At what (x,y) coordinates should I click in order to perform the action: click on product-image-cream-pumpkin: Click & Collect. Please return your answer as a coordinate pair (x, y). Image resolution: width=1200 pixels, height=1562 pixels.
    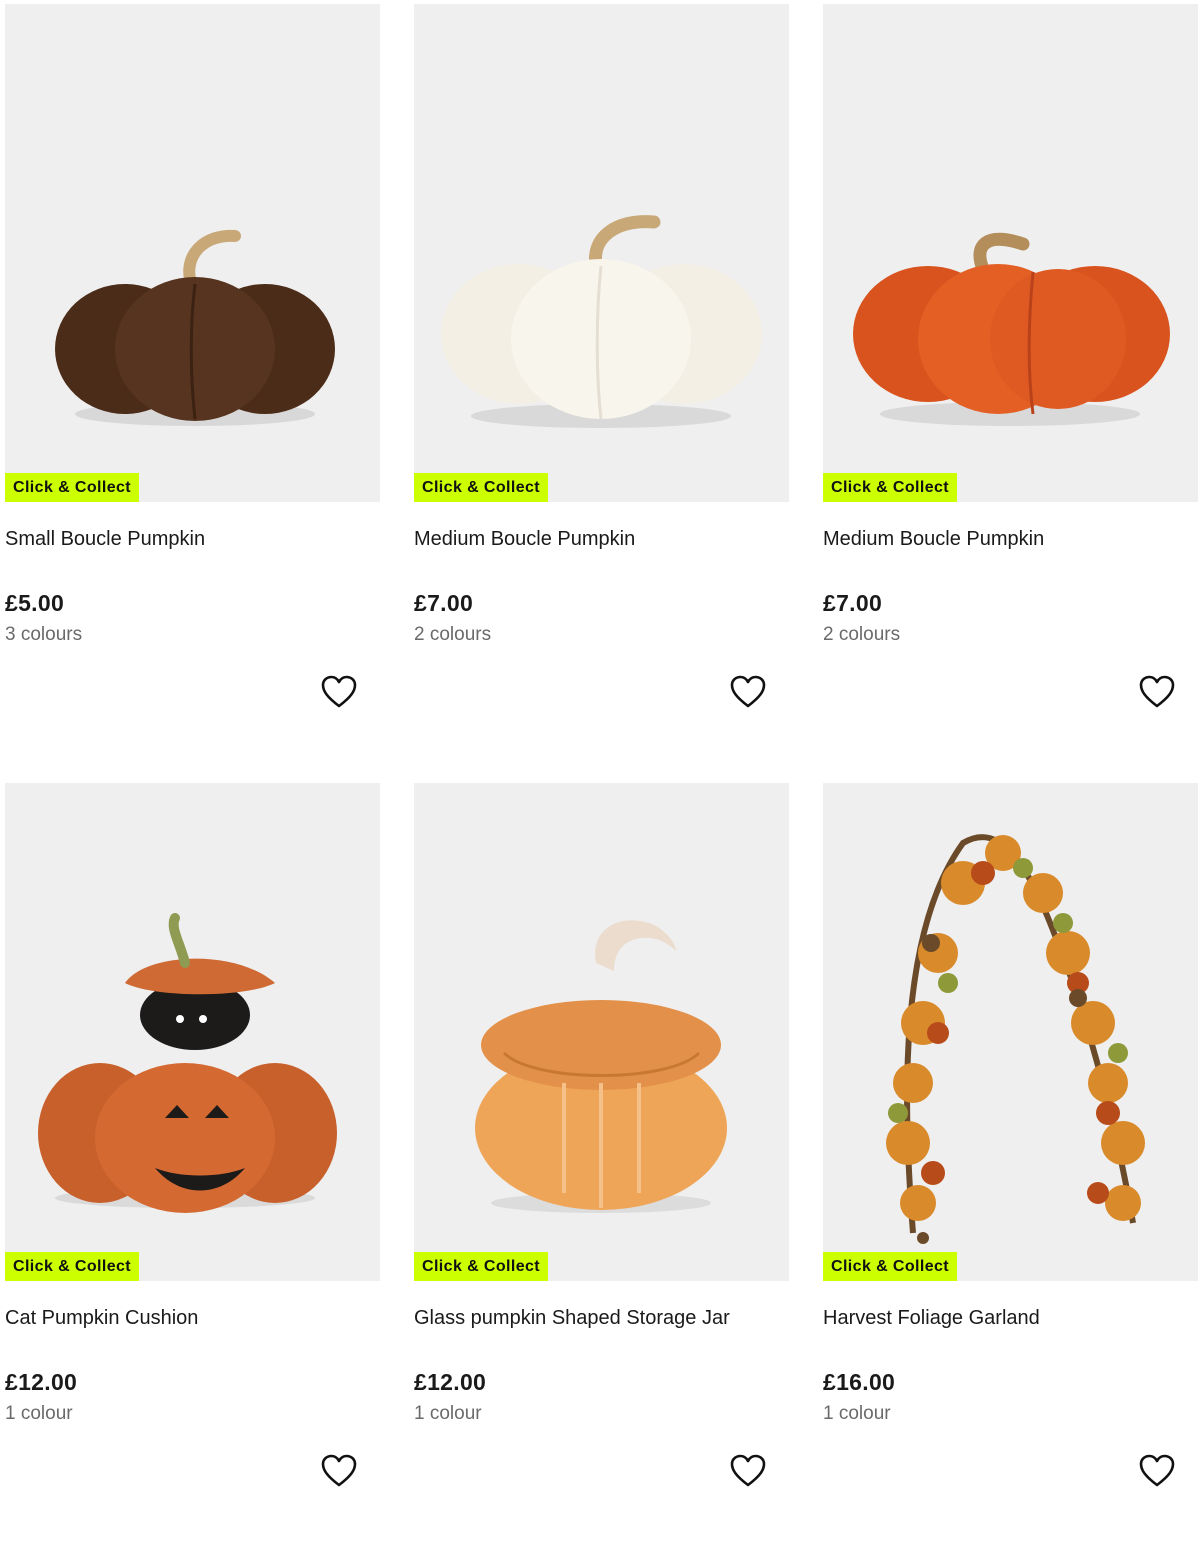
    Looking at the image, I should click on (601, 253).